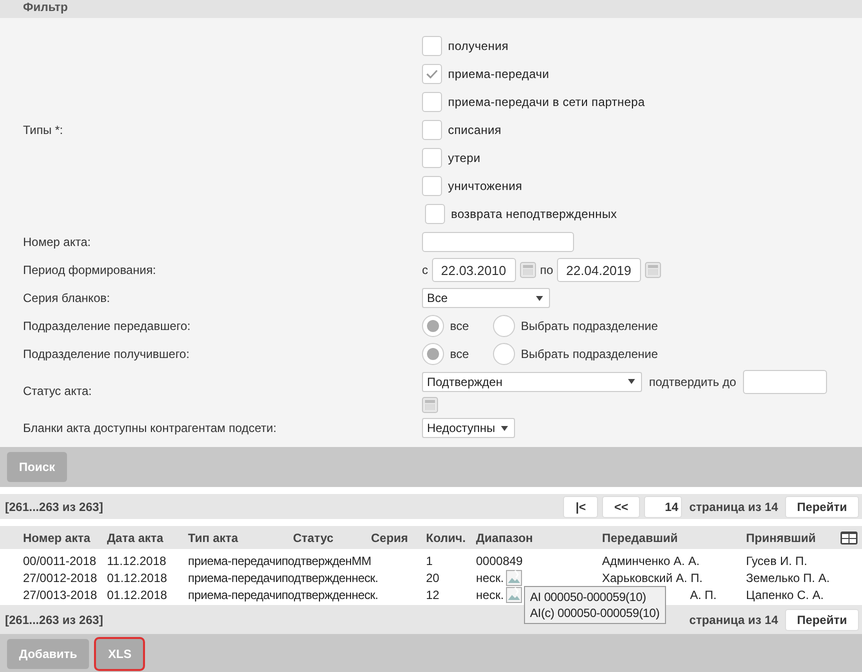  Describe the element at coordinates (599, 270) in the screenshot. I see `date-field: 22.04.2019` at that location.